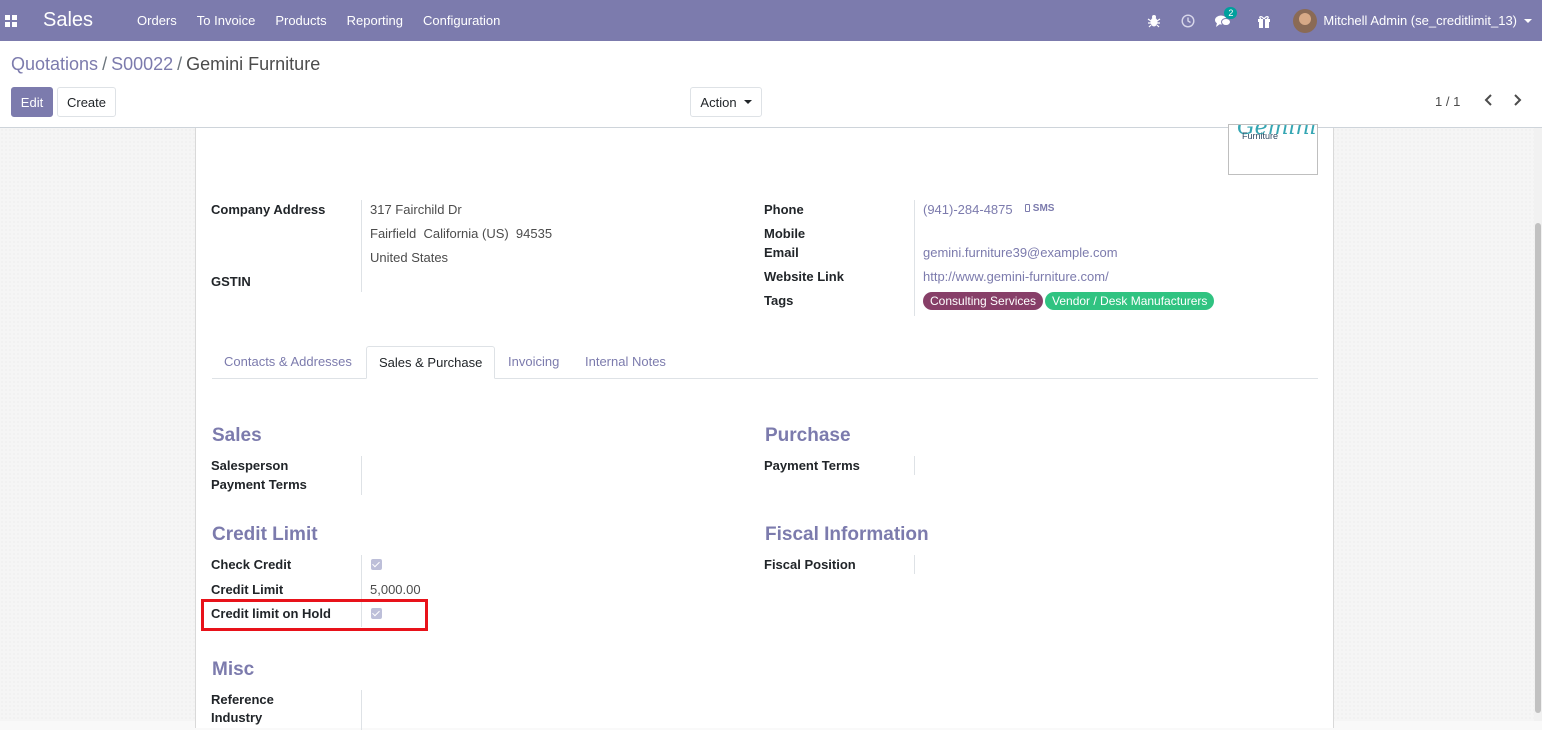  I want to click on credit-limit-on-hold-label: Credit limit on Hold, so click(271, 613).